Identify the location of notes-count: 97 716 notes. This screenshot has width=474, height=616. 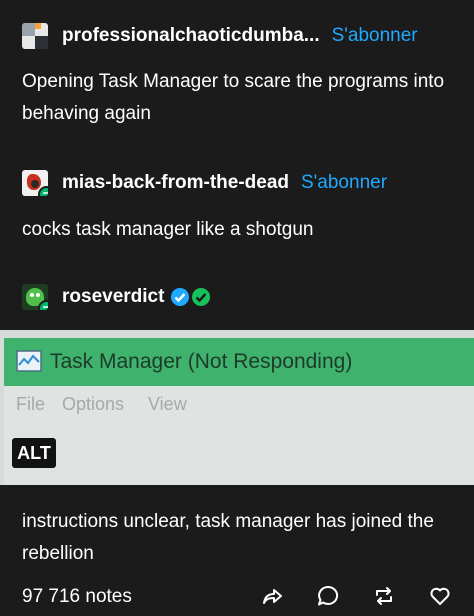
(77, 597).